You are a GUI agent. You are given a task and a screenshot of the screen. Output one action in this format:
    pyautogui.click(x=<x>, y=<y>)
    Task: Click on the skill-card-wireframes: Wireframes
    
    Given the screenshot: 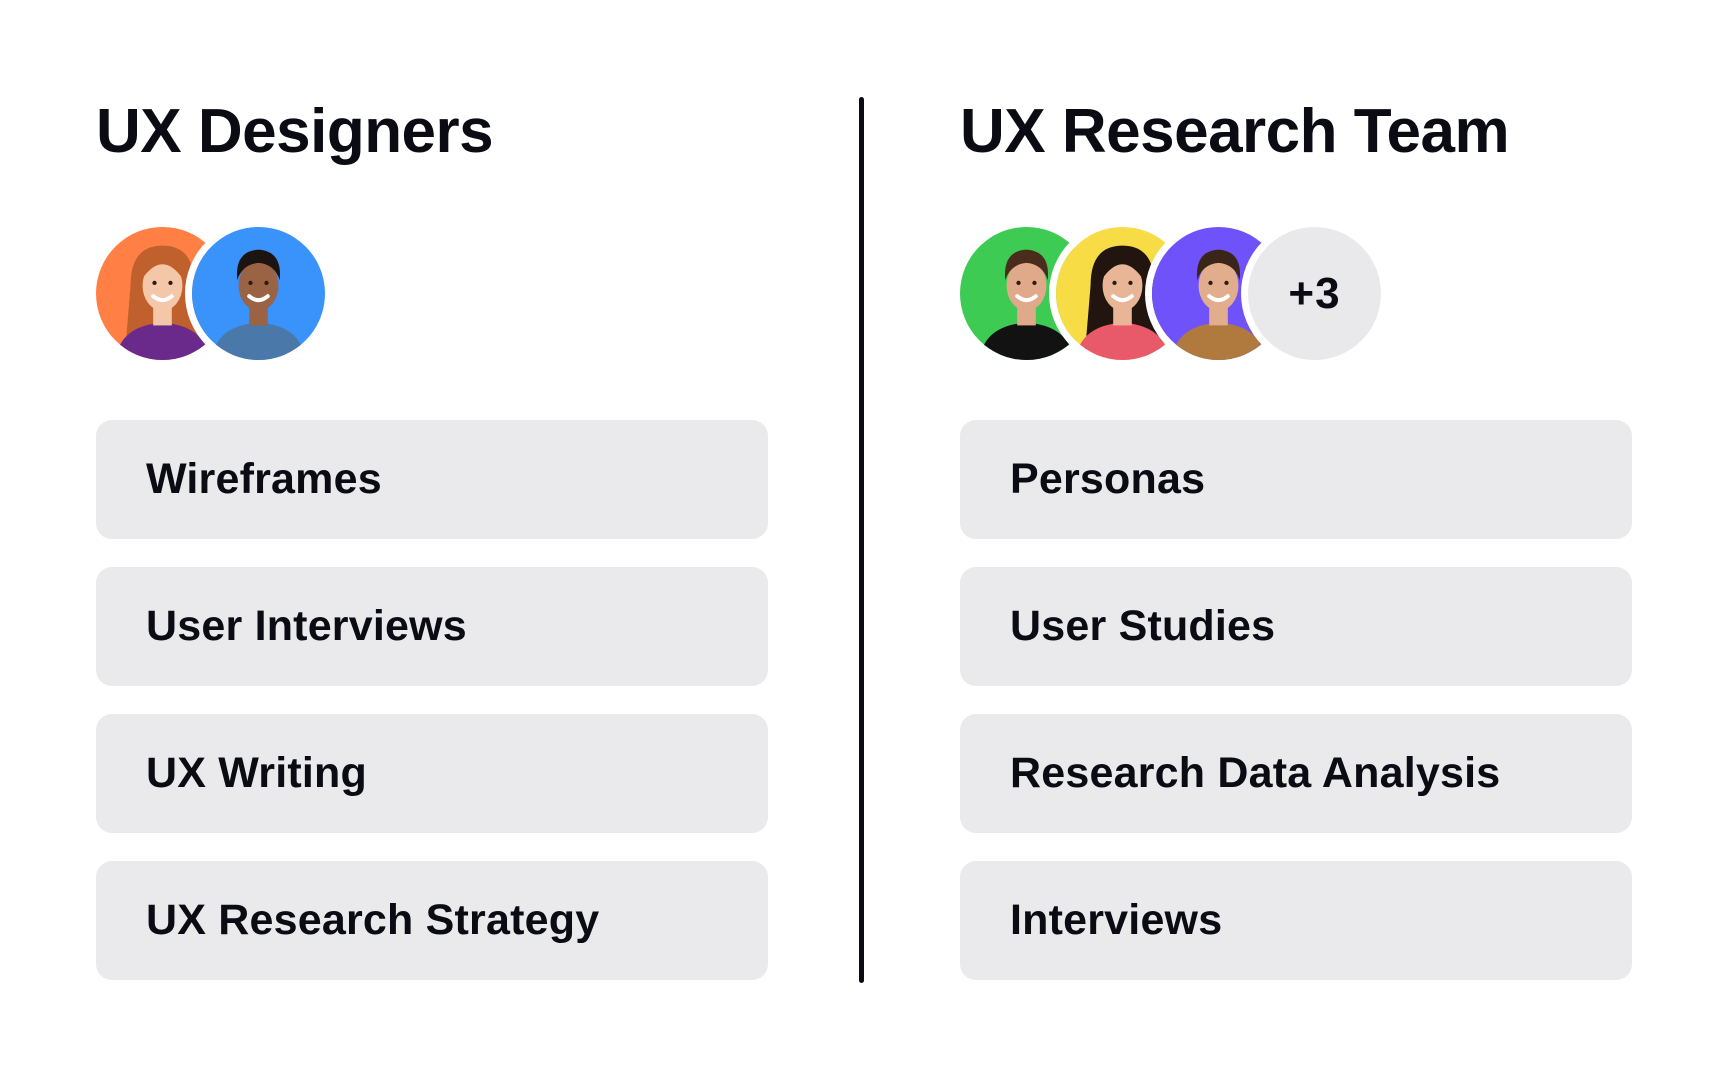 What is the action you would take?
    pyautogui.click(x=432, y=479)
    